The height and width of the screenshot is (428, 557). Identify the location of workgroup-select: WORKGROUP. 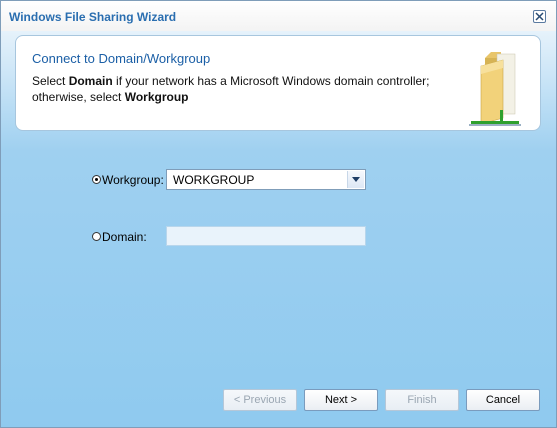
(266, 179).